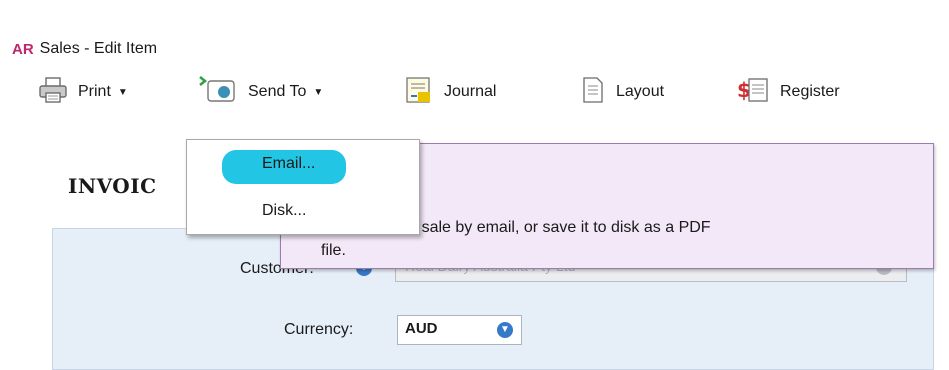 The height and width of the screenshot is (370, 949). I want to click on register-icon: $, so click(753, 92).